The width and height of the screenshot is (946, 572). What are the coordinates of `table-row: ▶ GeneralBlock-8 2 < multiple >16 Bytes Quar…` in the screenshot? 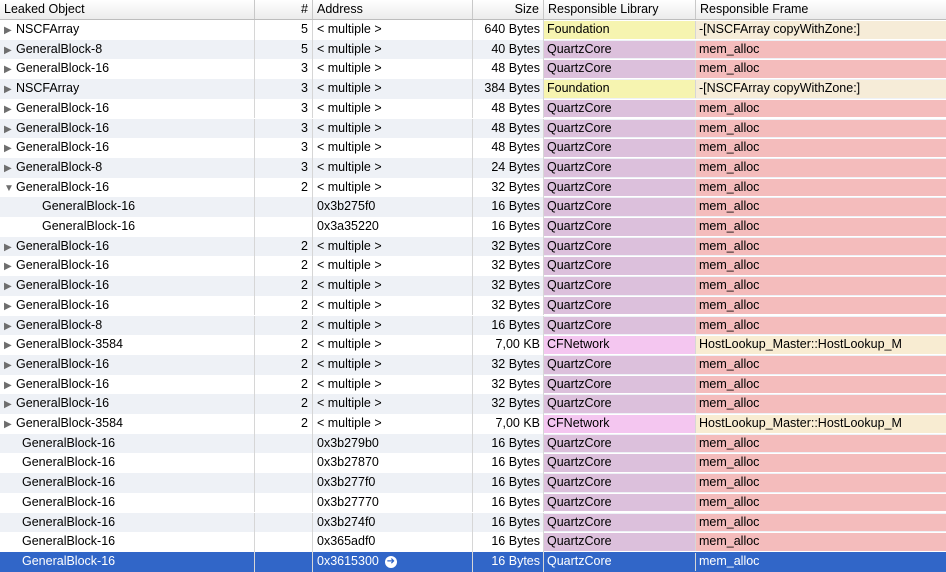 It's located at (473, 325).